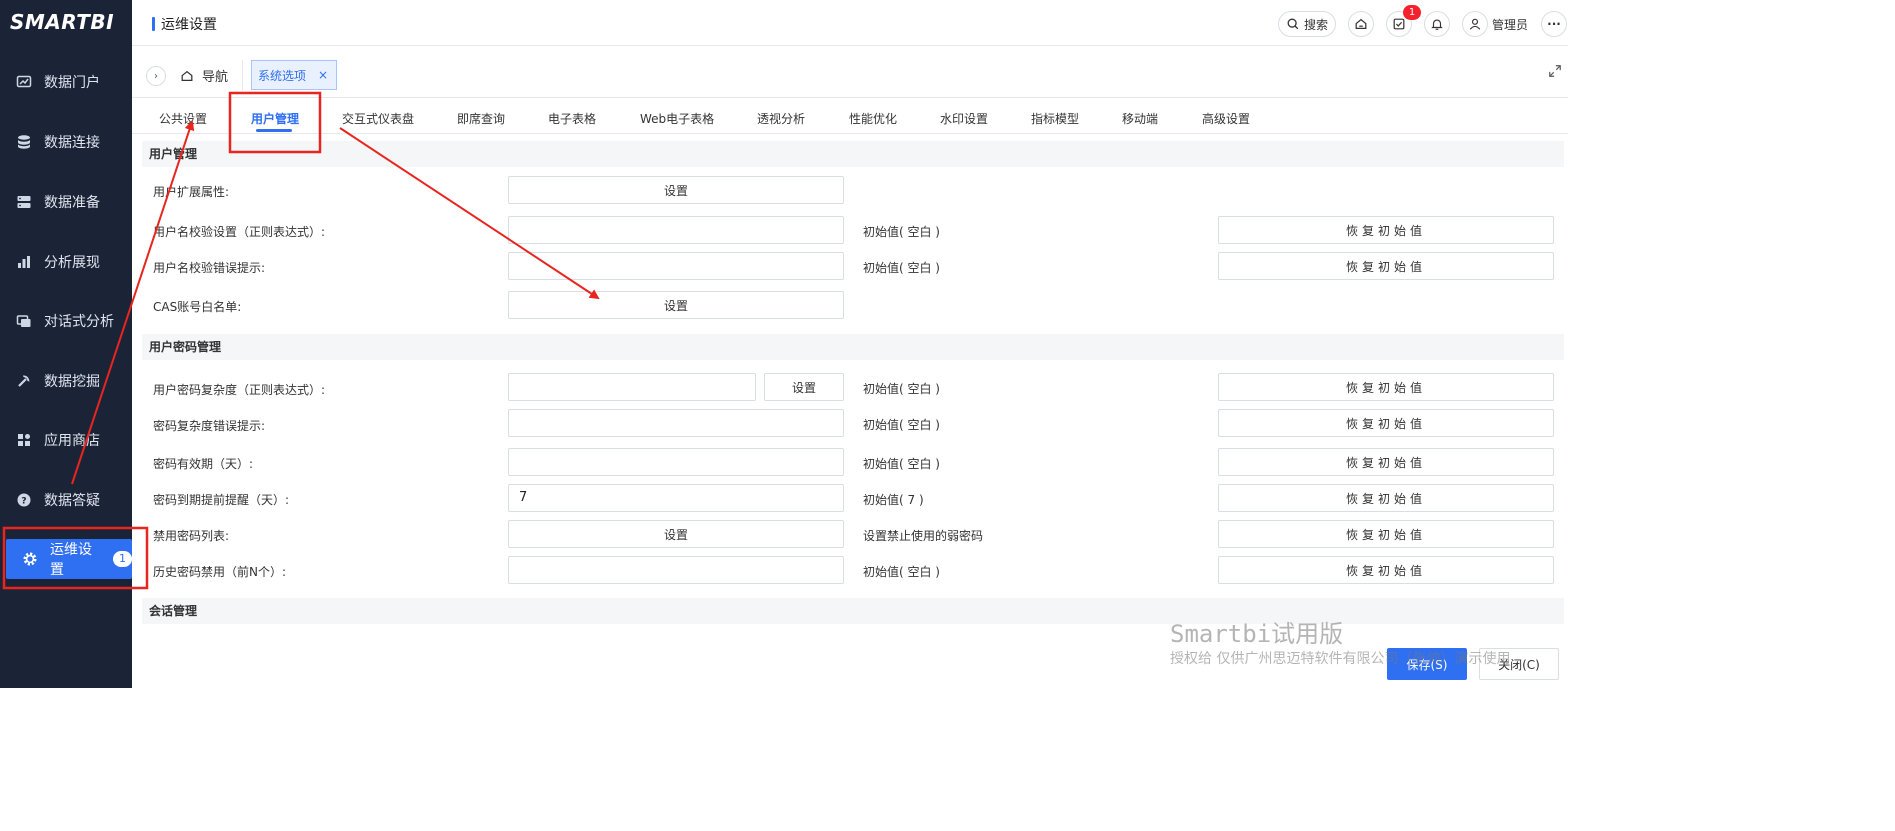 The height and width of the screenshot is (831, 1895). I want to click on active-tab-underline, so click(274, 130).